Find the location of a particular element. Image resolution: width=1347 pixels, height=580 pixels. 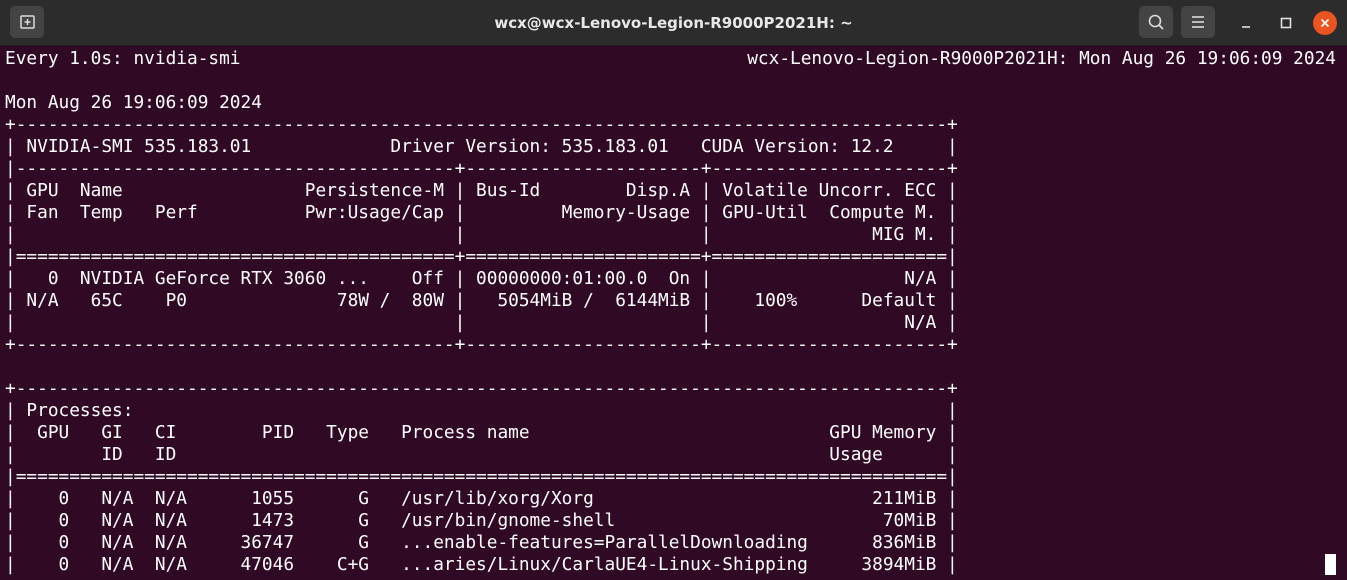

search-icon is located at coordinates (1156, 22).